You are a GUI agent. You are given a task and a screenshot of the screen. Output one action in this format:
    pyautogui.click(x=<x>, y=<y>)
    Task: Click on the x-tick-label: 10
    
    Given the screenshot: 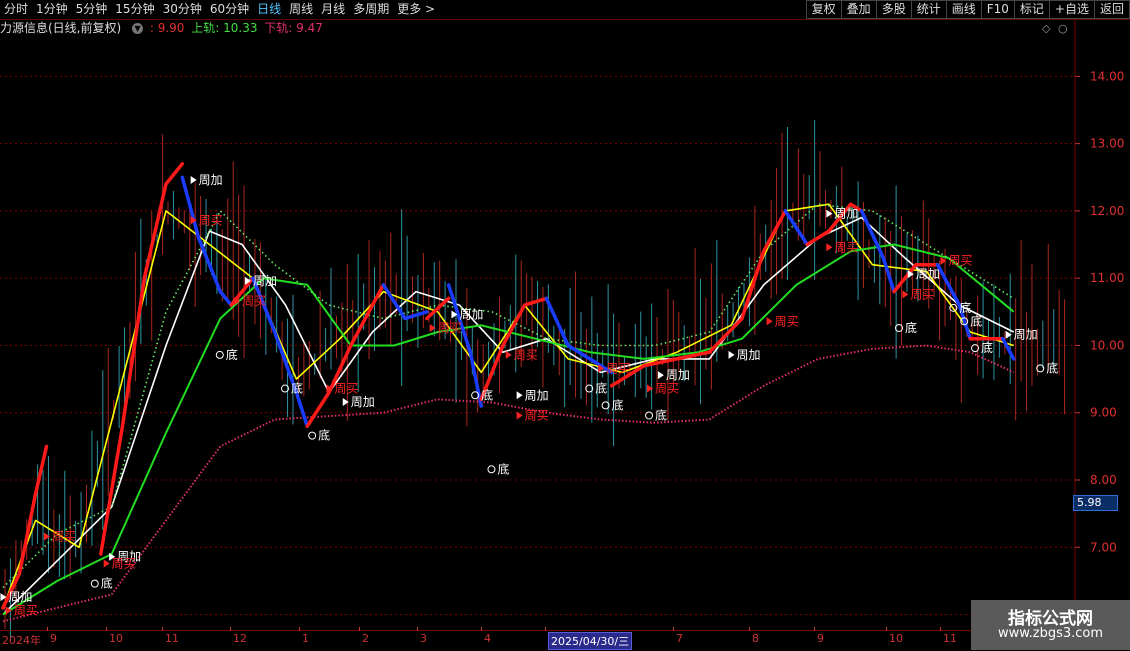 What is the action you would take?
    pyautogui.click(x=116, y=638)
    